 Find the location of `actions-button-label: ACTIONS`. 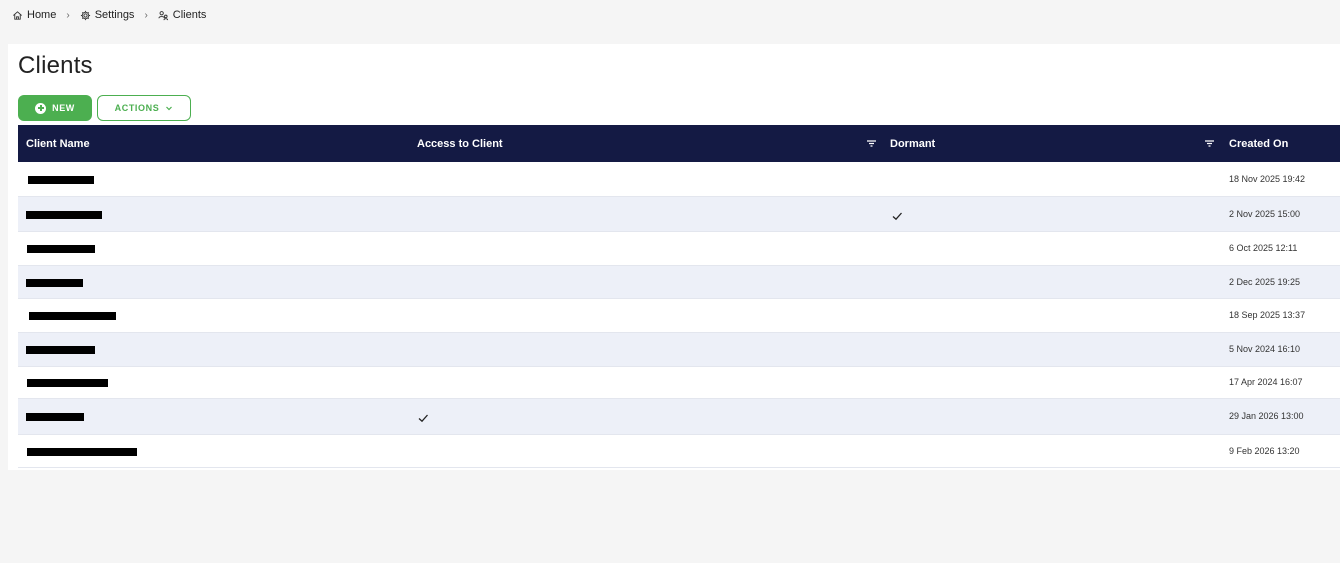

actions-button-label: ACTIONS is located at coordinates (137, 108).